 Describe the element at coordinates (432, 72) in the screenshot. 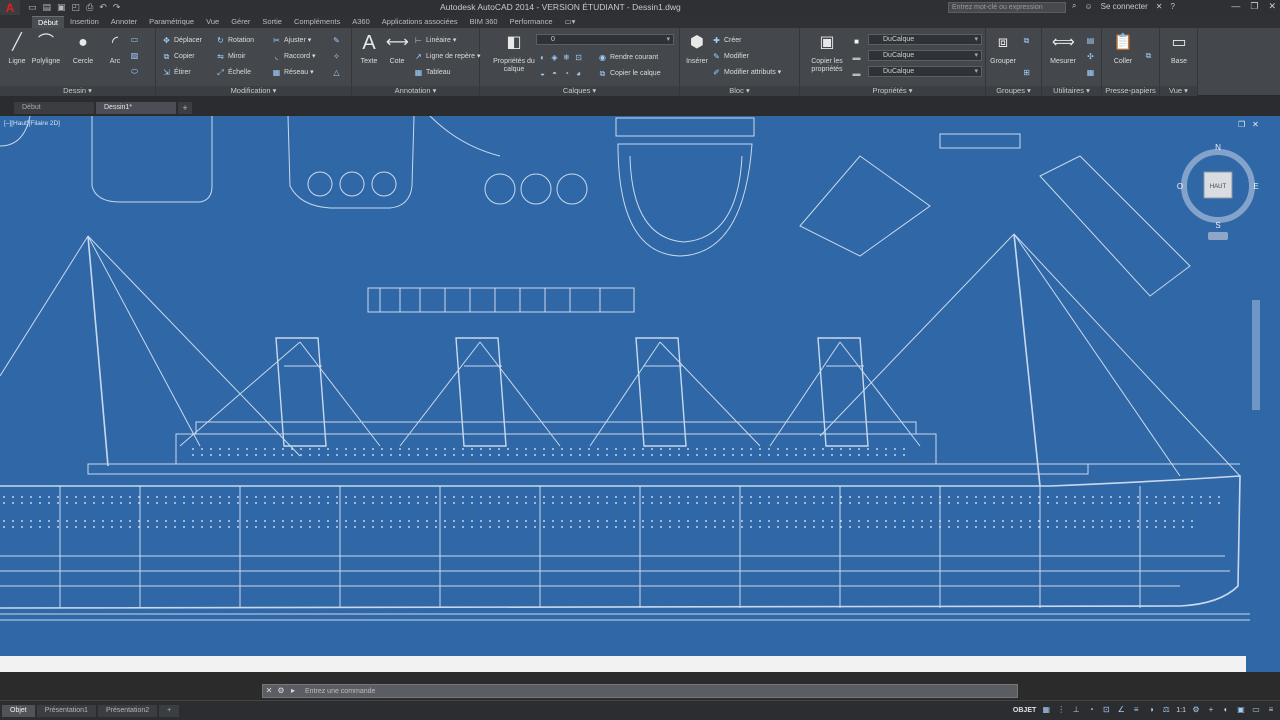

I see `table-button: ▦ Tableau` at that location.